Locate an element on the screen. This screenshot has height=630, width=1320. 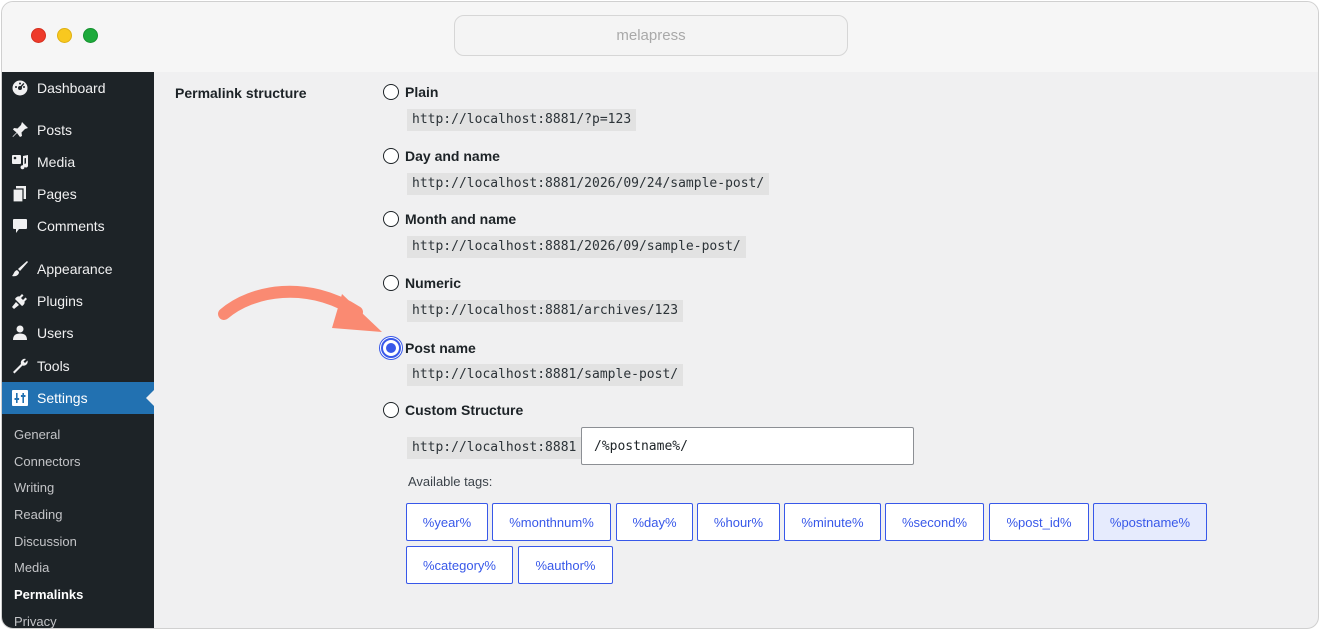
sidebar-item-label: Pages is located at coordinates (57, 194).